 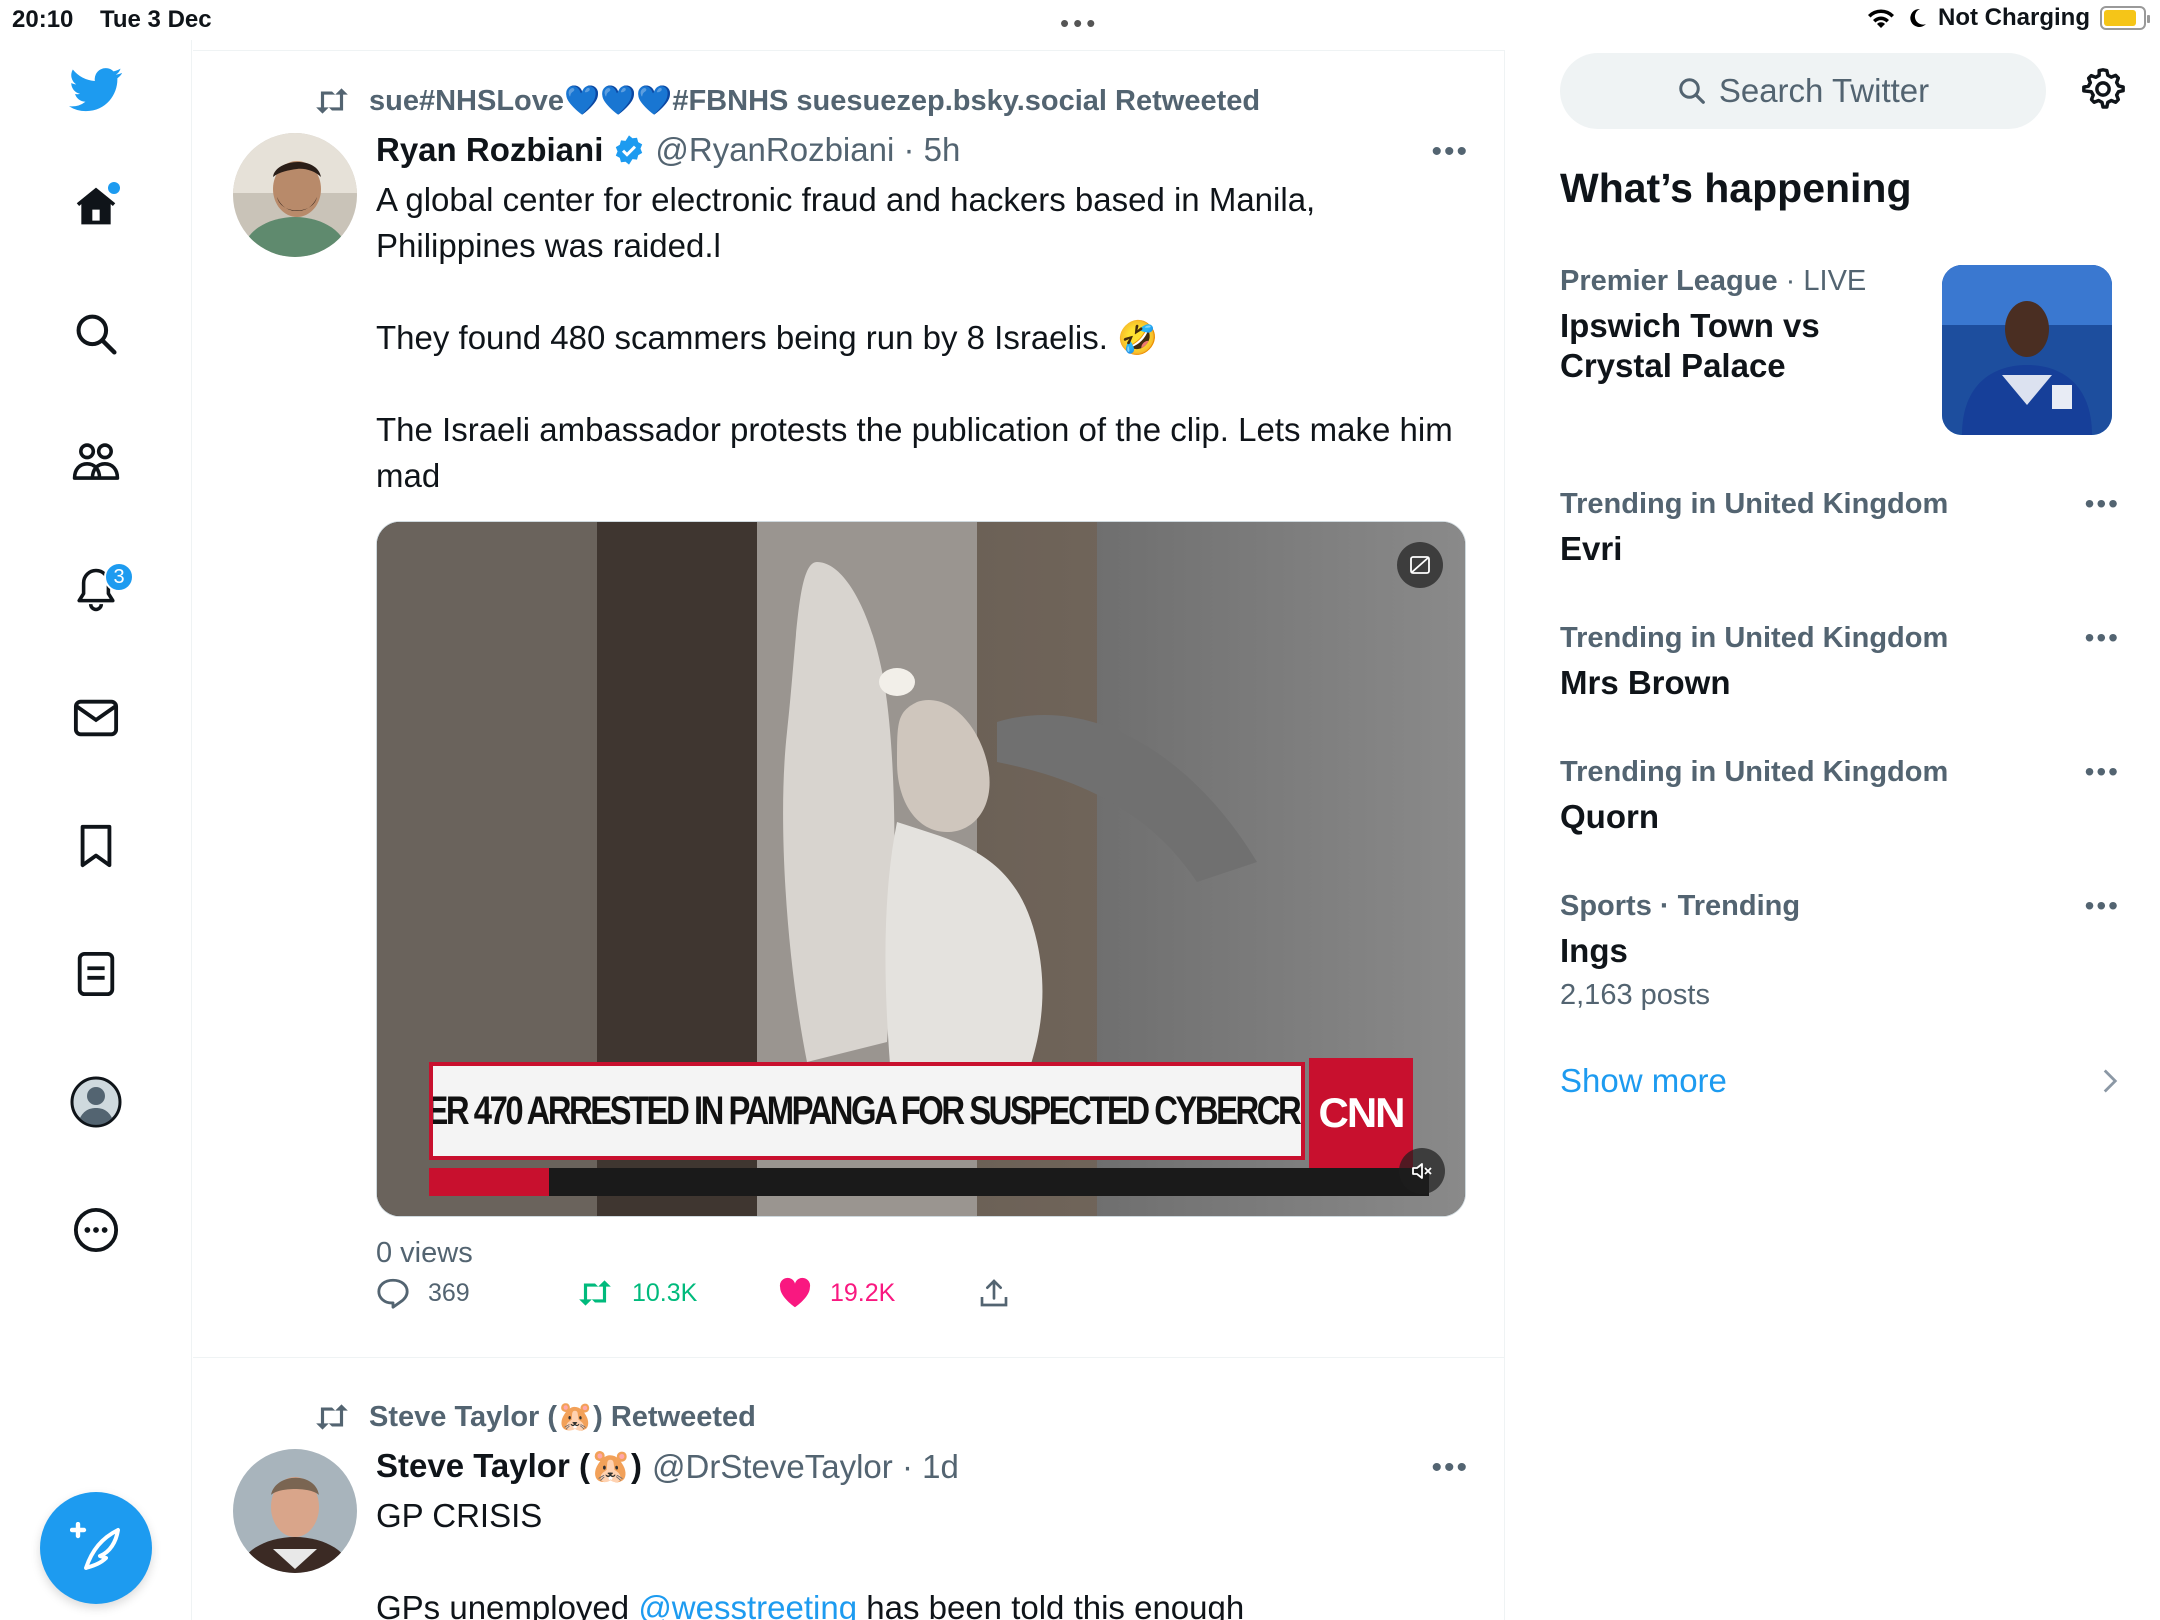 What do you see at coordinates (1824, 90) in the screenshot?
I see `search-placeholder: Search Twitter` at bounding box center [1824, 90].